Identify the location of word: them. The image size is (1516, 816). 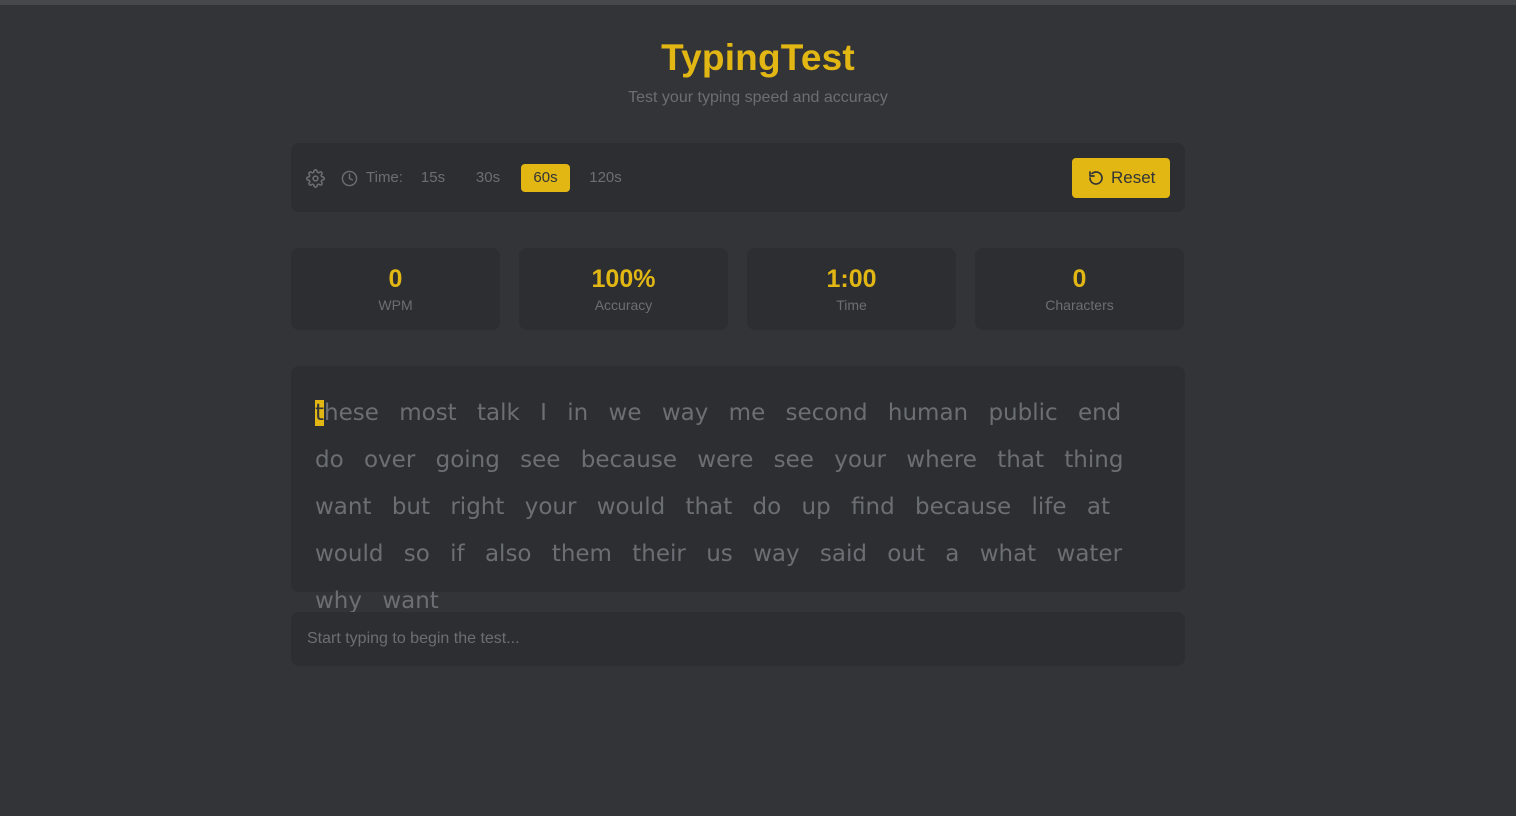
(581, 554).